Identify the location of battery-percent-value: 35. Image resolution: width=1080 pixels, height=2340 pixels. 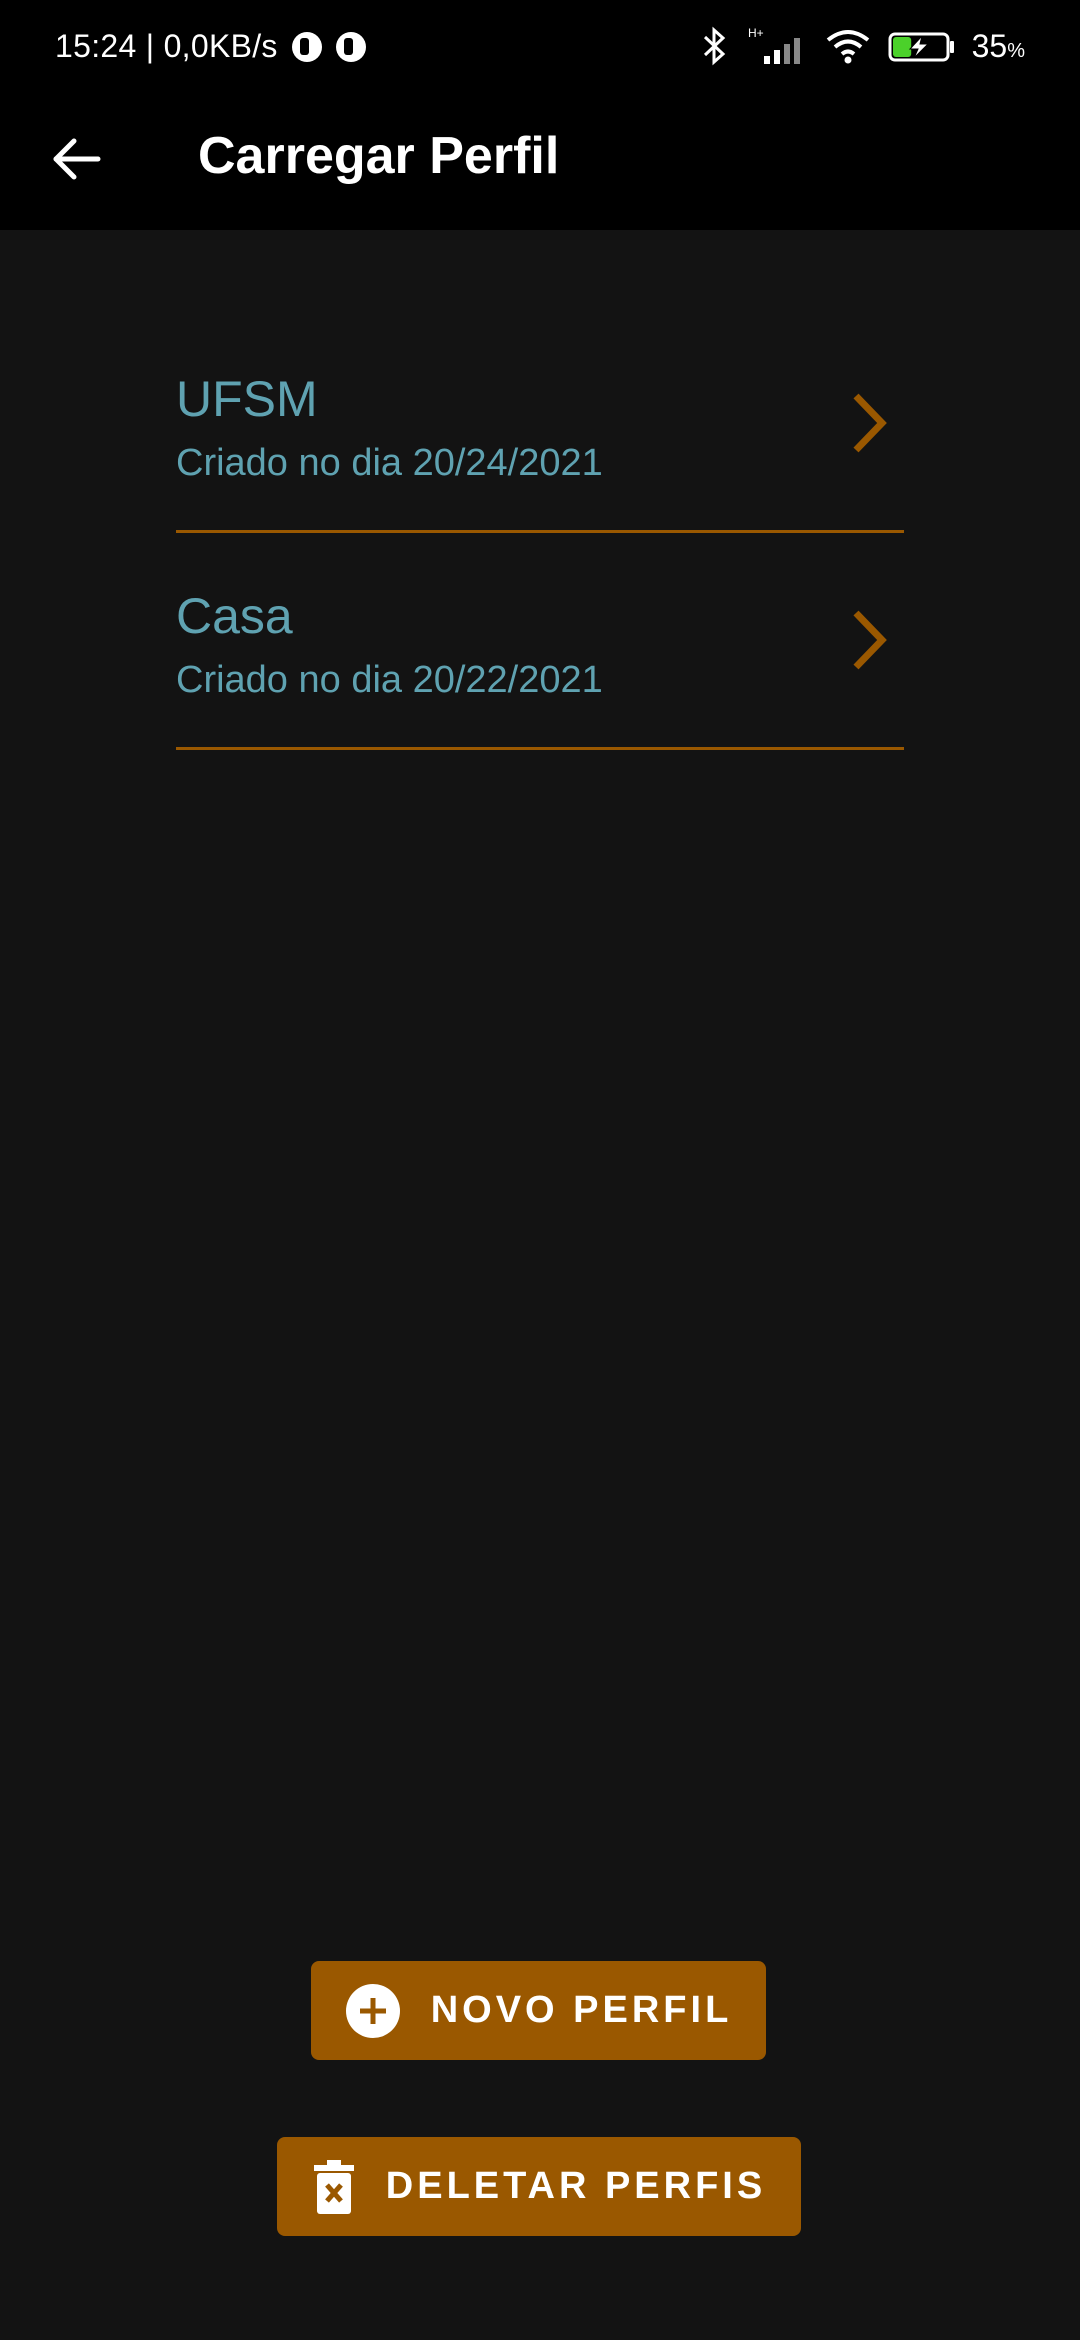
(989, 45).